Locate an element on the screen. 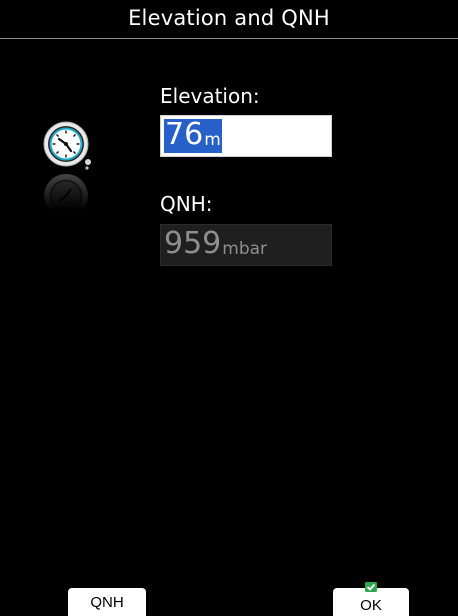  elevation-label: Elevation: is located at coordinates (210, 96).